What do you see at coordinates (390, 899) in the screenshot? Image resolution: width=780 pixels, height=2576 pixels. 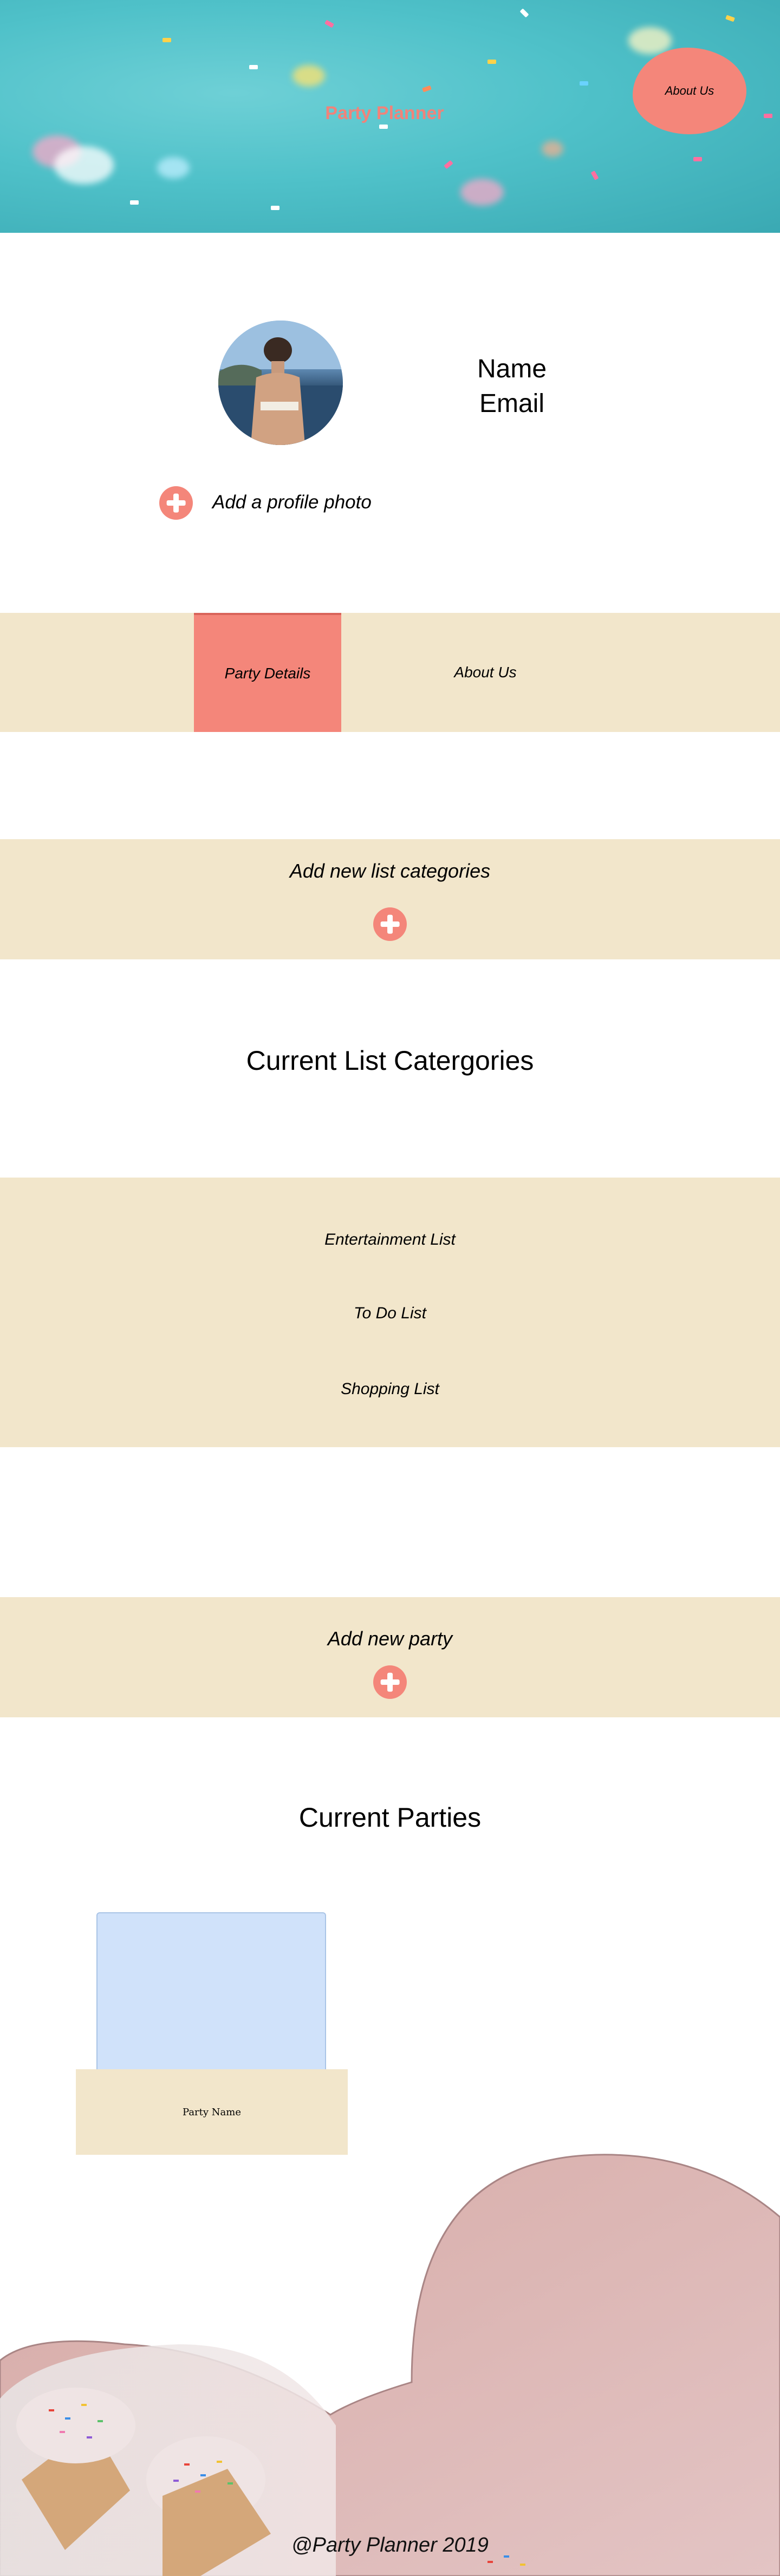 I see `add-categories-band: Add new list categories` at bounding box center [390, 899].